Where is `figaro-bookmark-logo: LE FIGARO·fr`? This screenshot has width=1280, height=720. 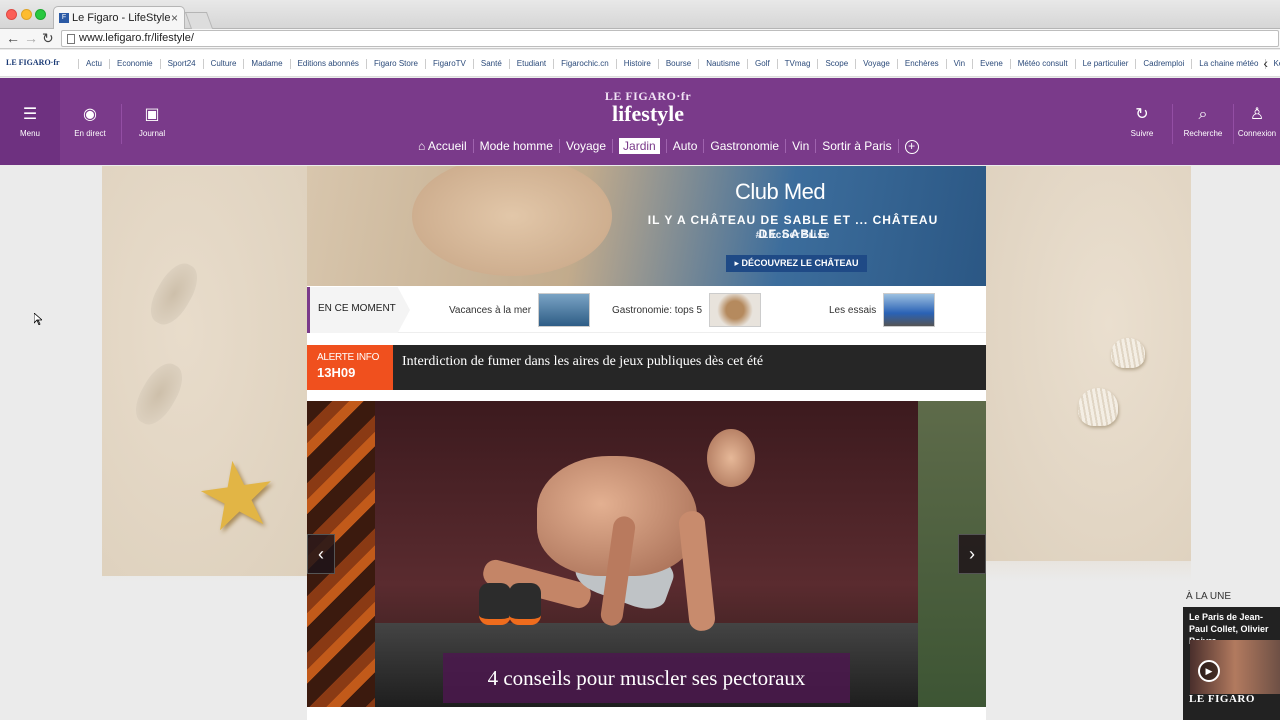
figaro-bookmark-logo: LE FIGARO·fr is located at coordinates (33, 62).